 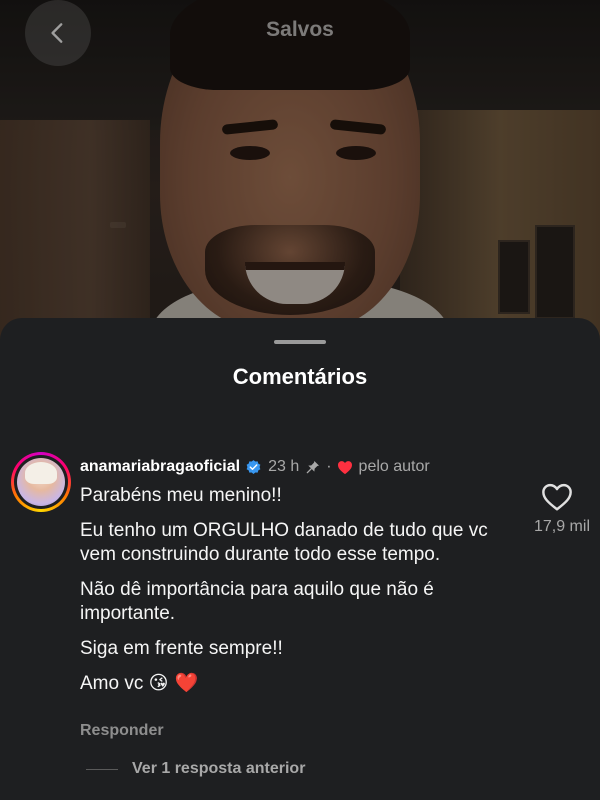 What do you see at coordinates (219, 768) in the screenshot?
I see `view-replies-label: Ver 1 resposta anterior` at bounding box center [219, 768].